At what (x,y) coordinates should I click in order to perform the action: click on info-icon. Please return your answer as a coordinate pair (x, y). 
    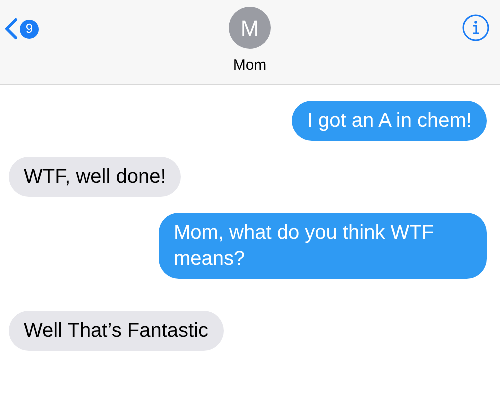
    Looking at the image, I should click on (476, 28).